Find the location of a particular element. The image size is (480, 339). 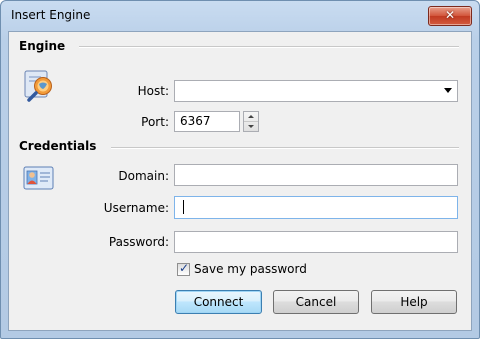

close-button: ✕ is located at coordinates (450, 16).